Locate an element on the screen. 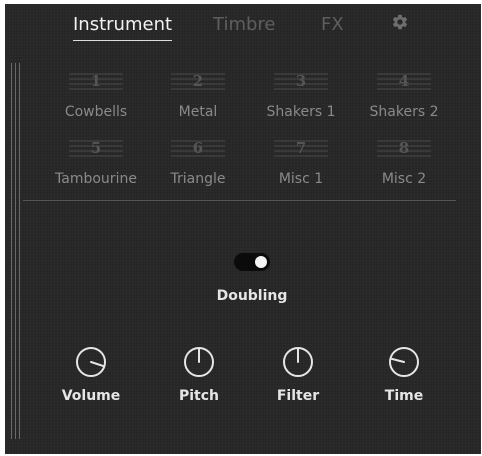 The image size is (482, 456). settings-tab is located at coordinates (400, 22).